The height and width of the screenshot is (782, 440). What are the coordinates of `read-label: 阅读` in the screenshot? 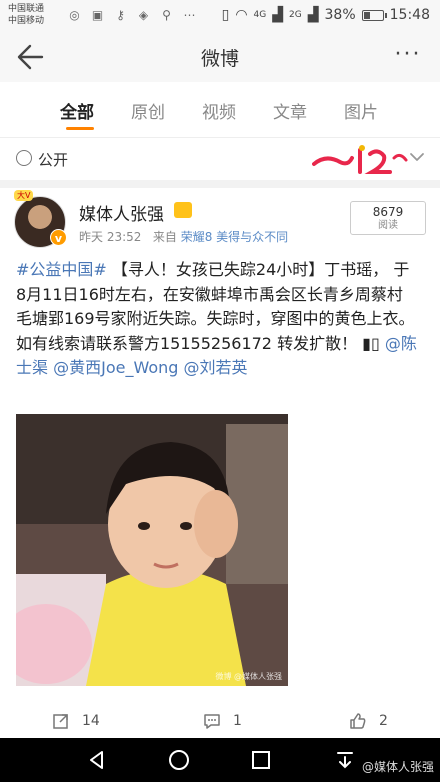 It's located at (388, 225).